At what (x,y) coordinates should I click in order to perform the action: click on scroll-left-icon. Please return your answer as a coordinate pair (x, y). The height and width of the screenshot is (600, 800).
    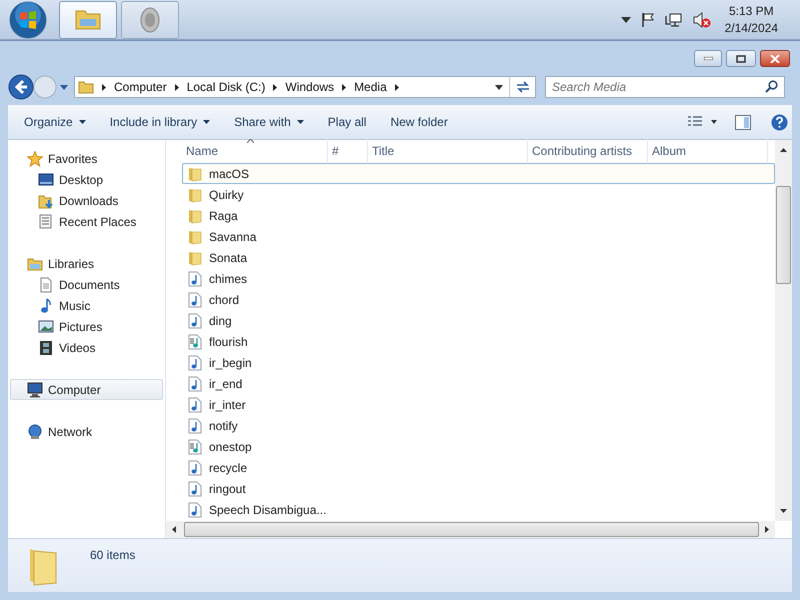
    Looking at the image, I should click on (174, 529).